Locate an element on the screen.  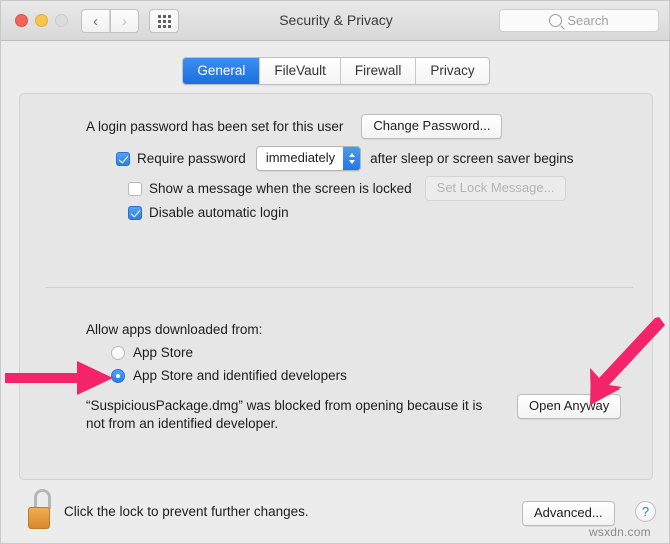
tab-privacy: Privacy is located at coordinates (452, 71).